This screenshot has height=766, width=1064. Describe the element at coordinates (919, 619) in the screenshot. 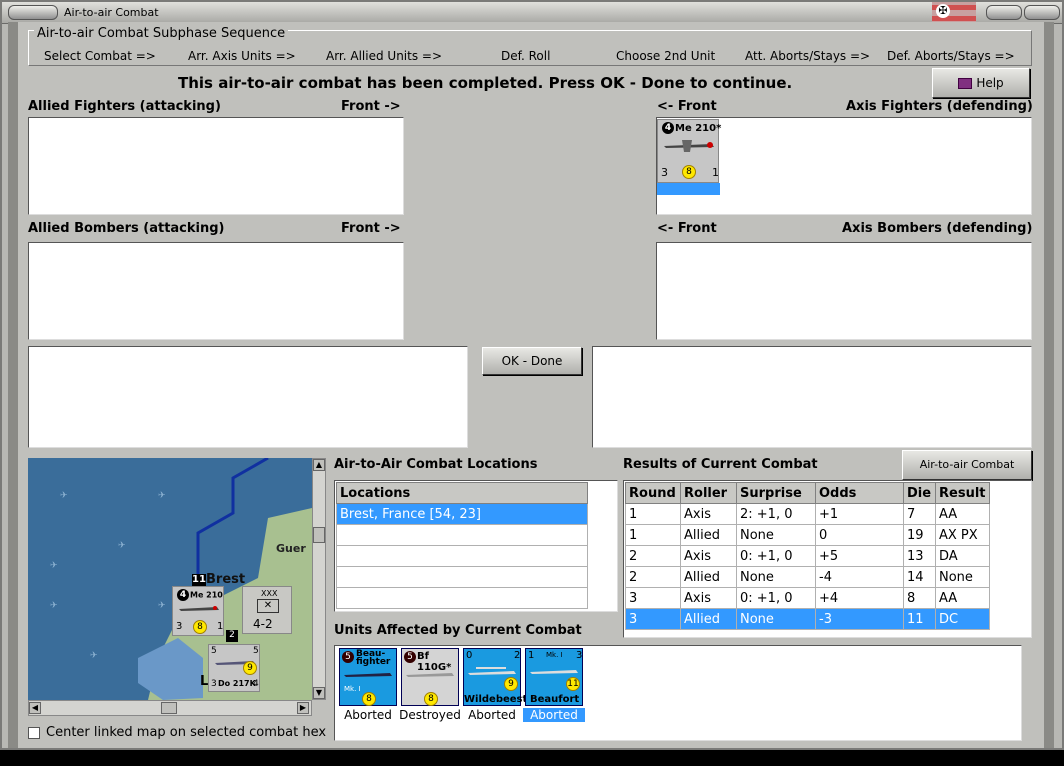

I see `cell: 11` at that location.